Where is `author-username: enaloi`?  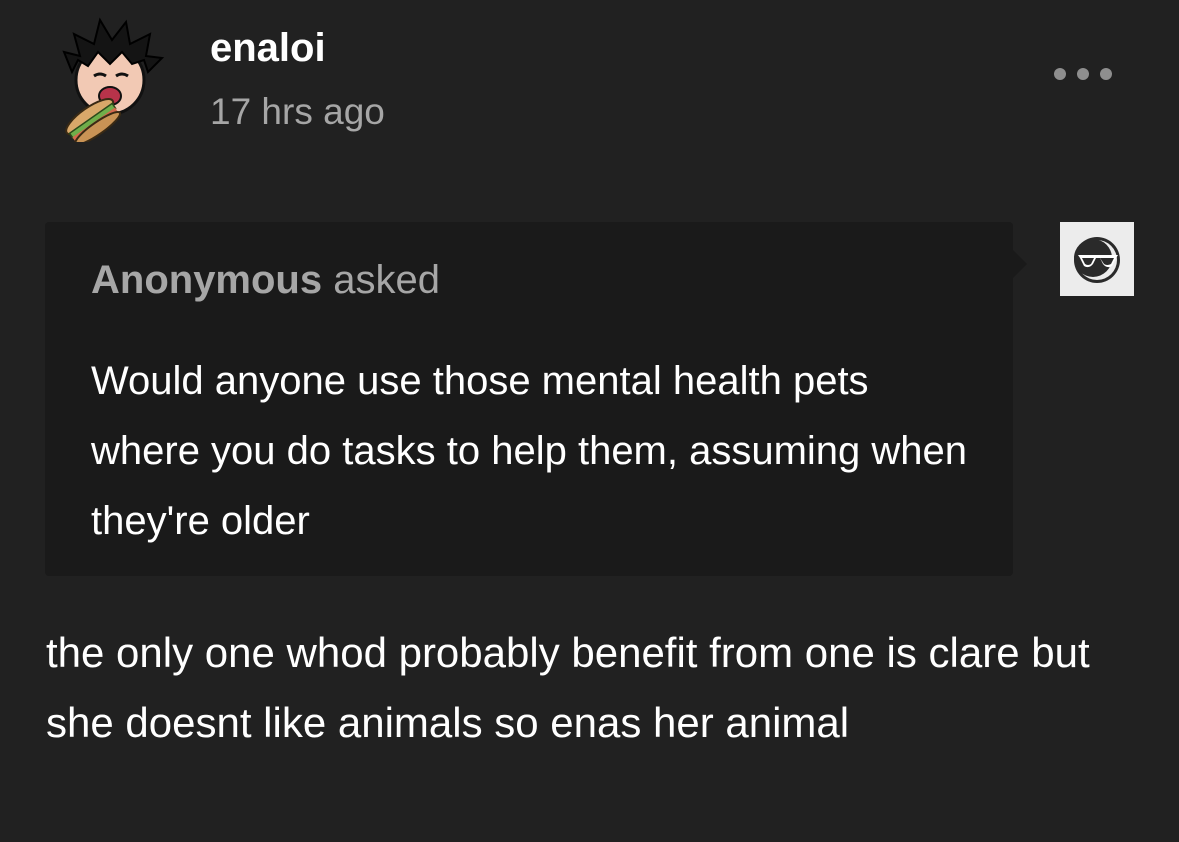
author-username: enaloi is located at coordinates (268, 48).